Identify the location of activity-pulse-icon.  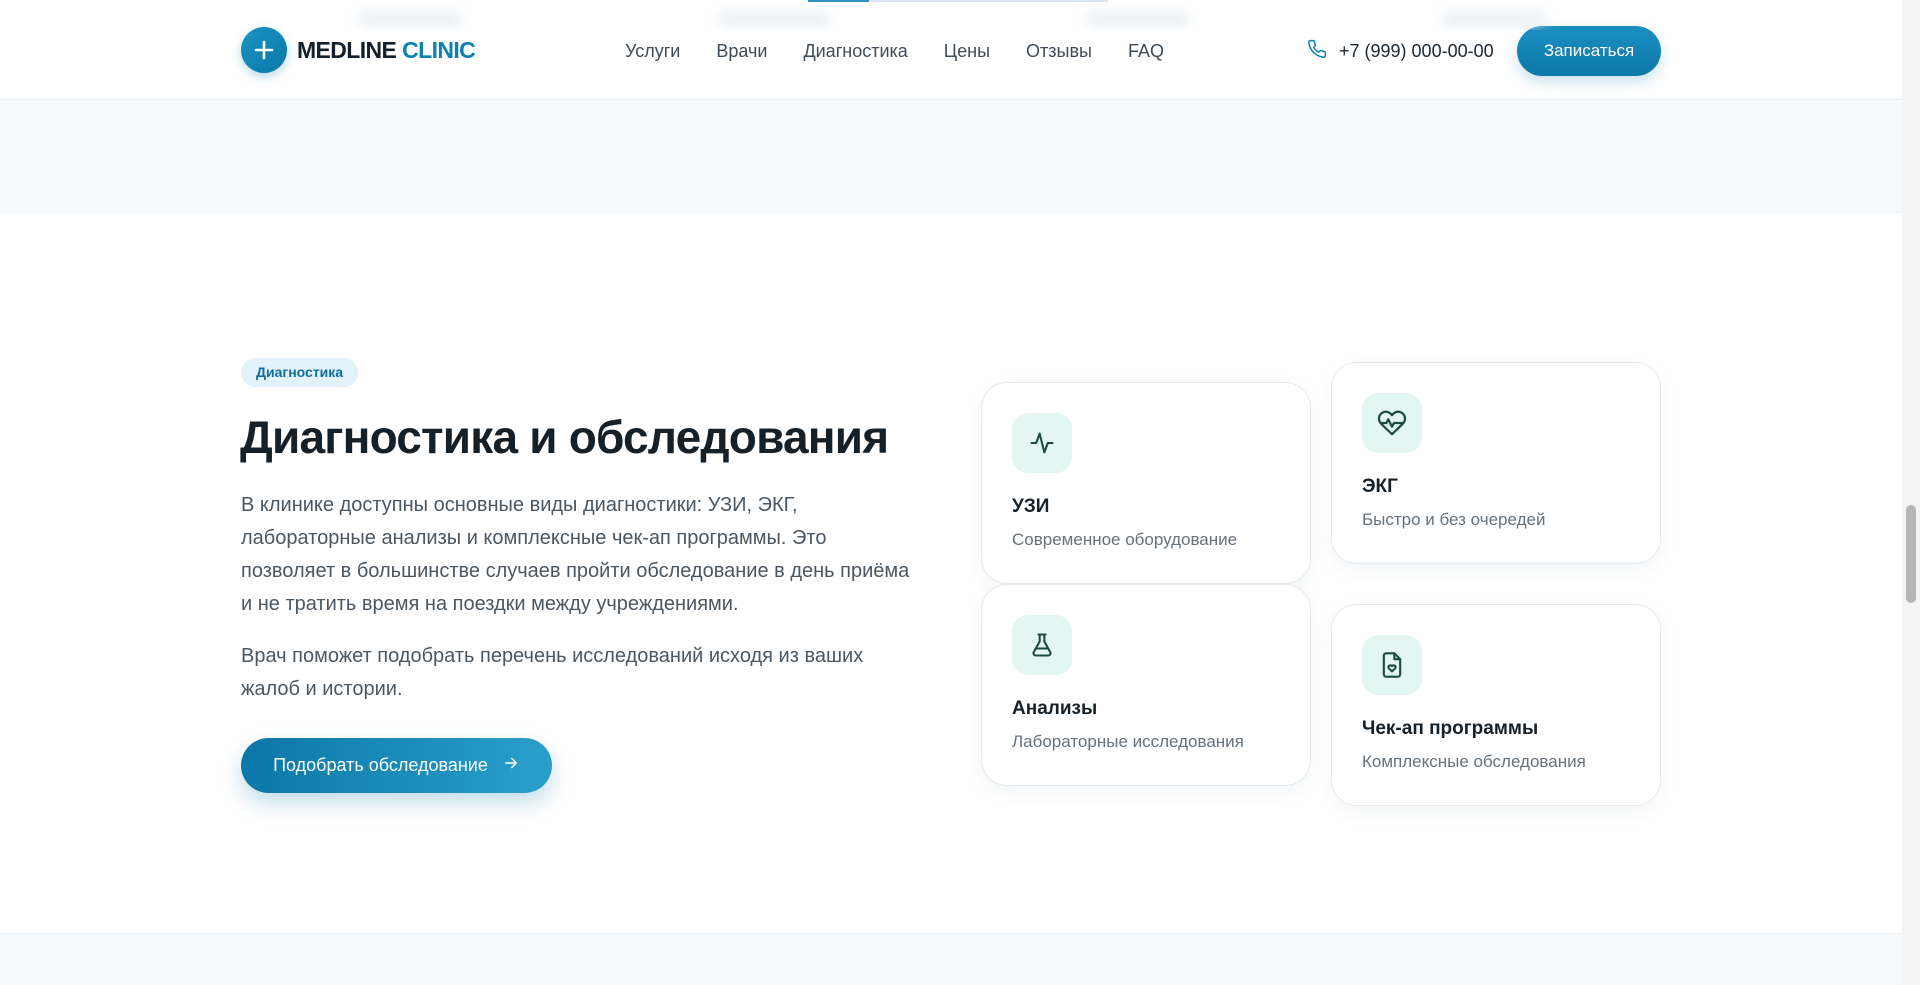
(1042, 443).